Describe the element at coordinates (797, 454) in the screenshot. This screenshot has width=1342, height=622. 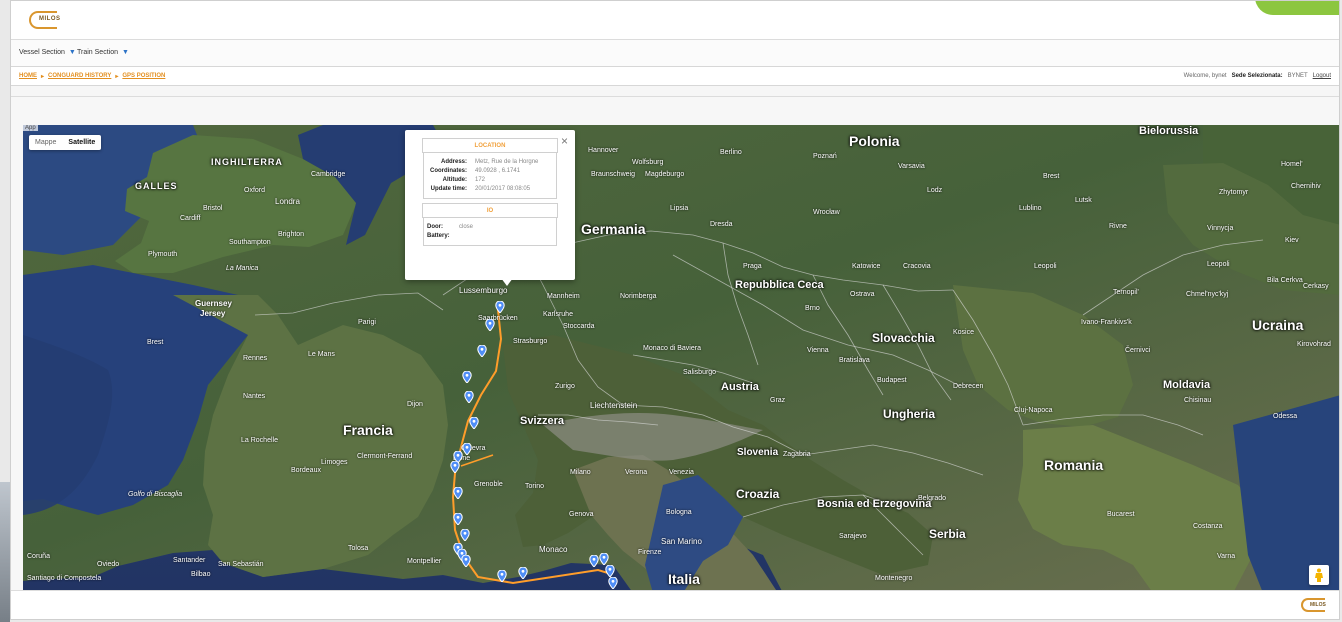
I see `city-label: Zagabria` at that location.